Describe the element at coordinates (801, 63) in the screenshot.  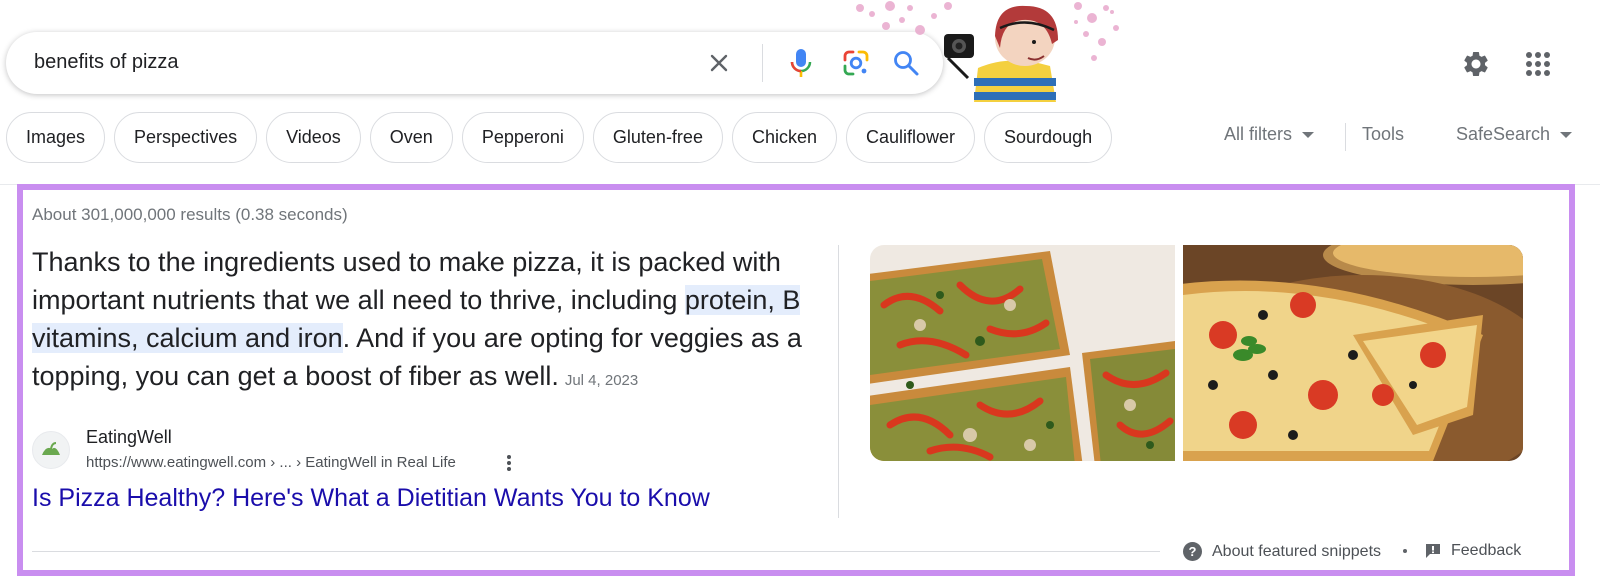
I see `microphone-icon` at that location.